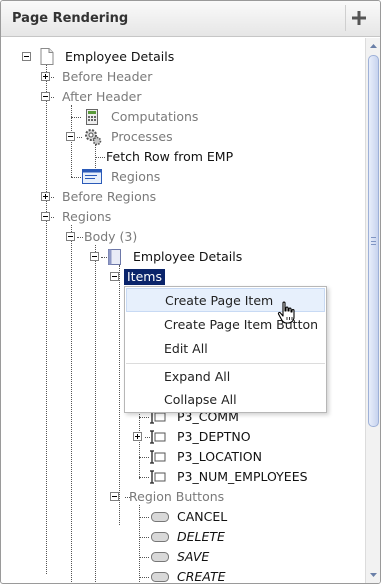 The width and height of the screenshot is (381, 584). Describe the element at coordinates (286, 312) in the screenshot. I see `hand-cursor-icon` at that location.